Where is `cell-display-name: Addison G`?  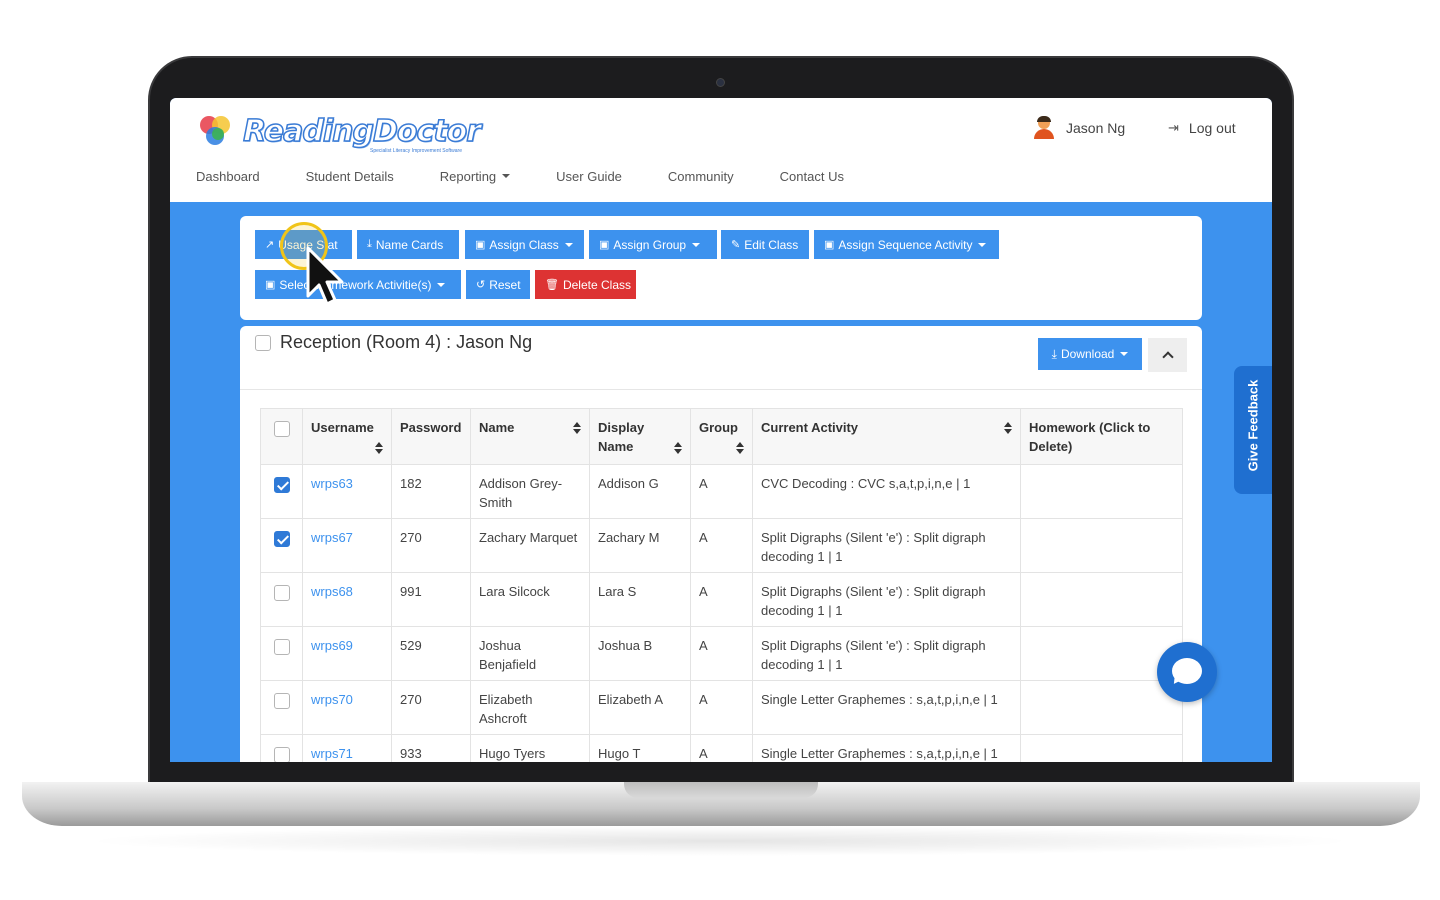
cell-display-name: Addison G is located at coordinates (640, 491).